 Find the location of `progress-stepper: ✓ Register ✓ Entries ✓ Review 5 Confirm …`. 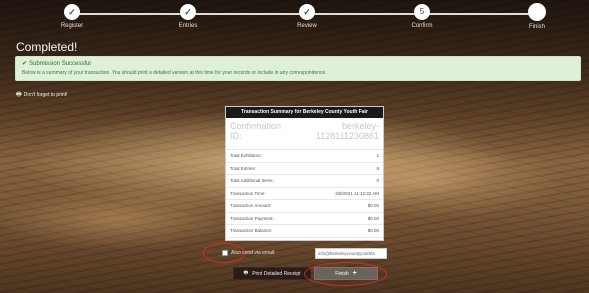

progress-stepper: ✓ Register ✓ Entries ✓ Review 5 Confirm … is located at coordinates (294, 17).